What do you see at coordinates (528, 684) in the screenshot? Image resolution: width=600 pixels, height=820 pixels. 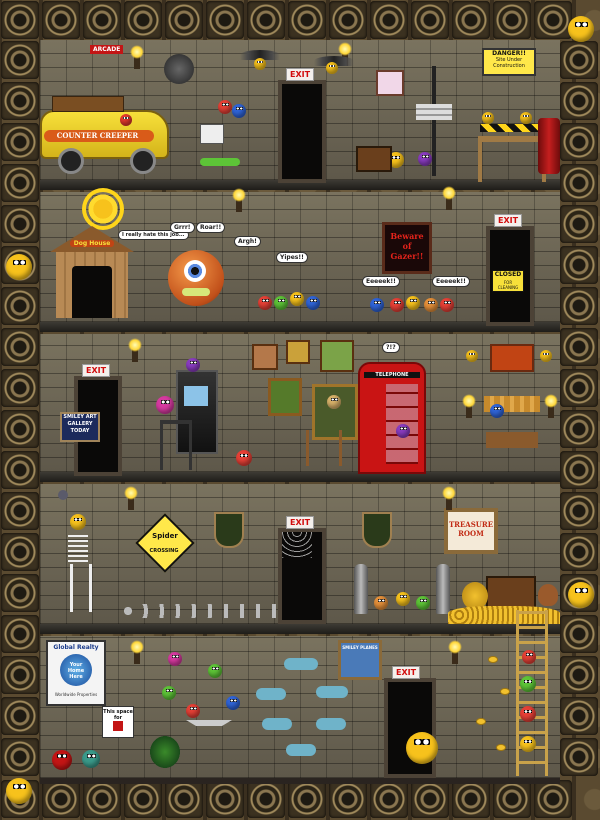 I see `ladder-character` at bounding box center [528, 684].